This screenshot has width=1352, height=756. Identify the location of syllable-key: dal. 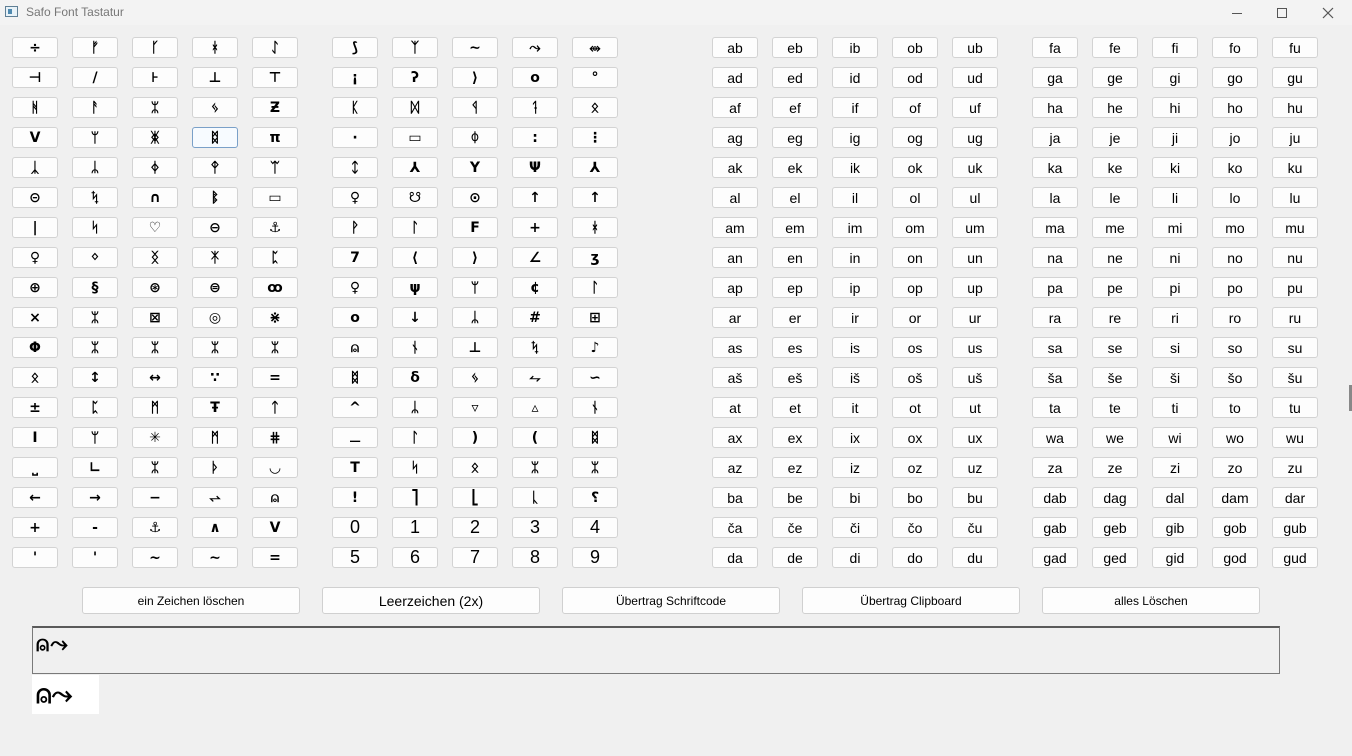
(1175, 497).